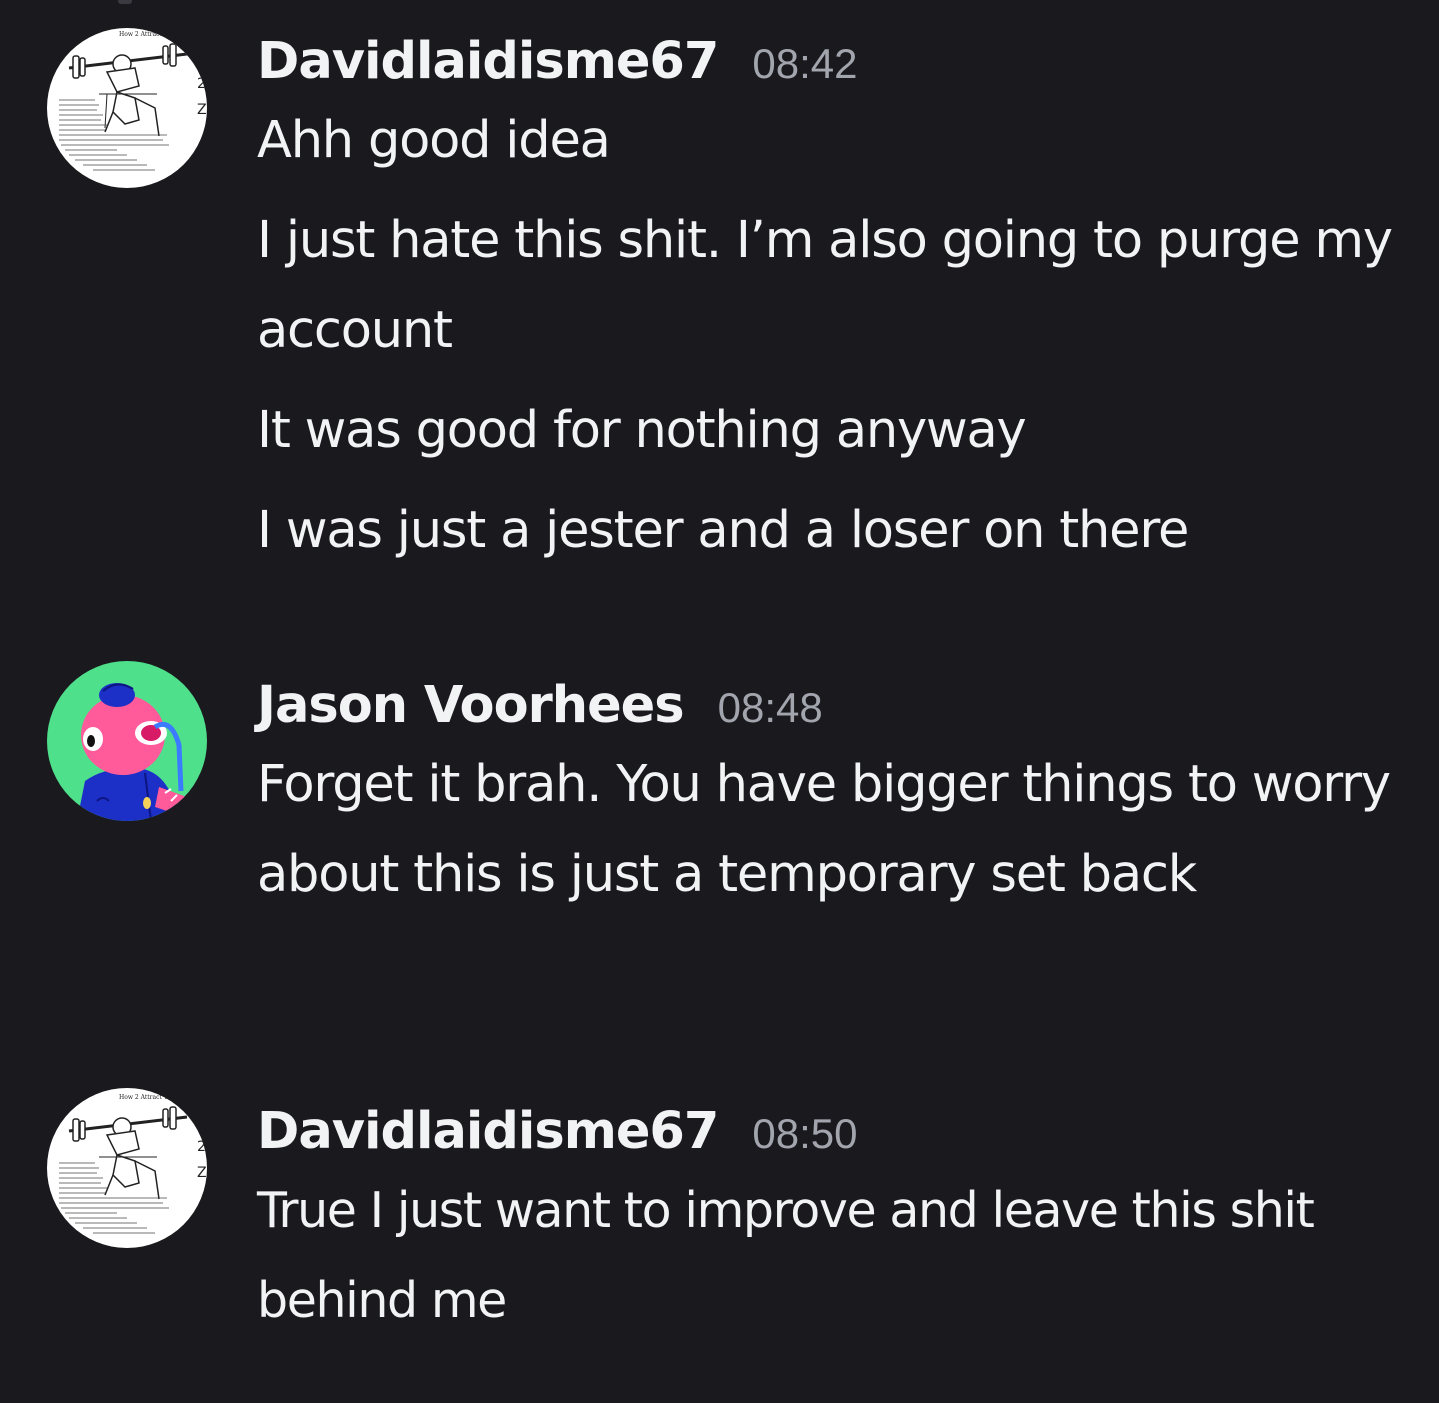 This screenshot has width=1439, height=1403. I want to click on username: Jason Voorhees, so click(471, 705).